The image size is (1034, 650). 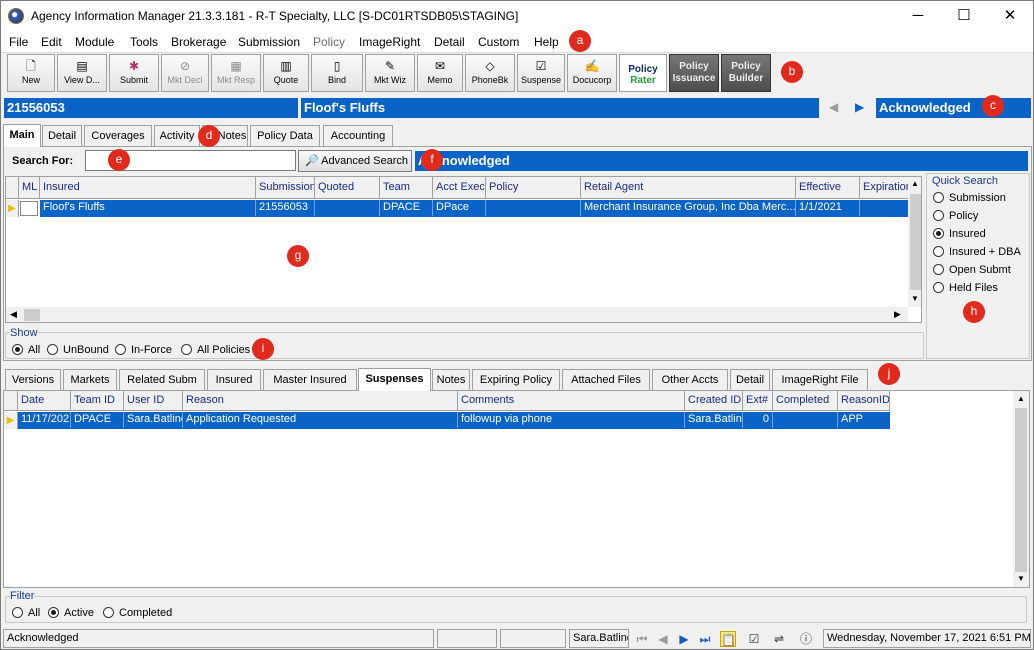 What do you see at coordinates (162, 379) in the screenshot?
I see `tab-related-subm: Related Subm` at bounding box center [162, 379].